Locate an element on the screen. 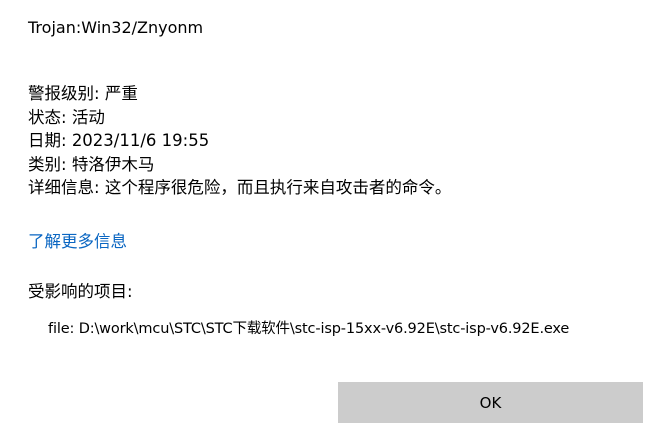  detail-label: 类别 is located at coordinates (44, 164).